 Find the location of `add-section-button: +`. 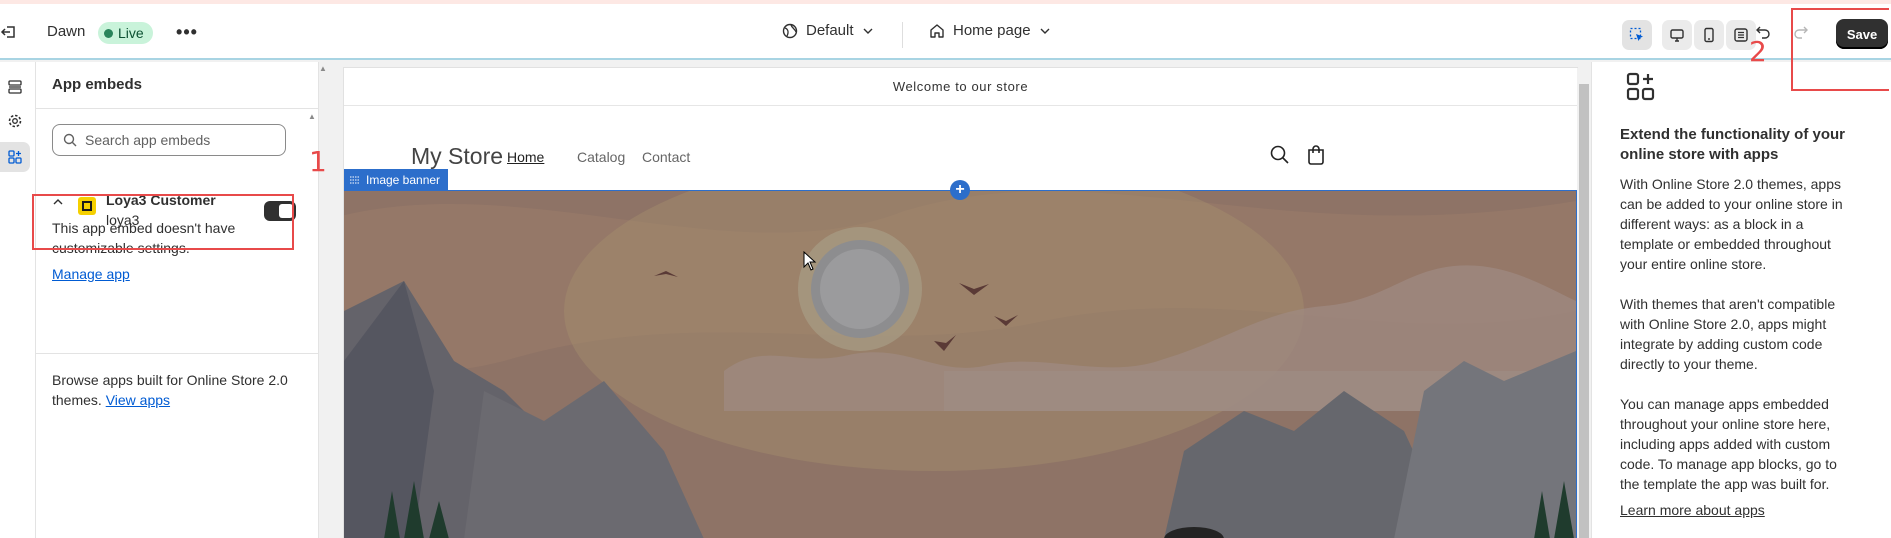

add-section-button: + is located at coordinates (960, 190).